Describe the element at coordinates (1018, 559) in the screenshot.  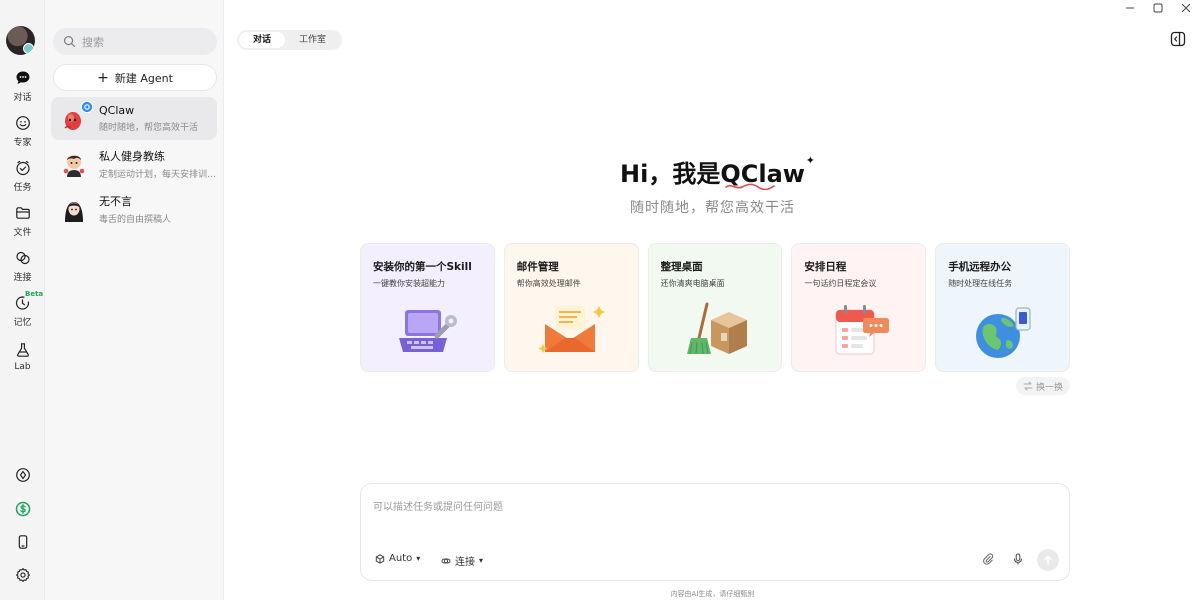
I see `microphone-icon` at that location.